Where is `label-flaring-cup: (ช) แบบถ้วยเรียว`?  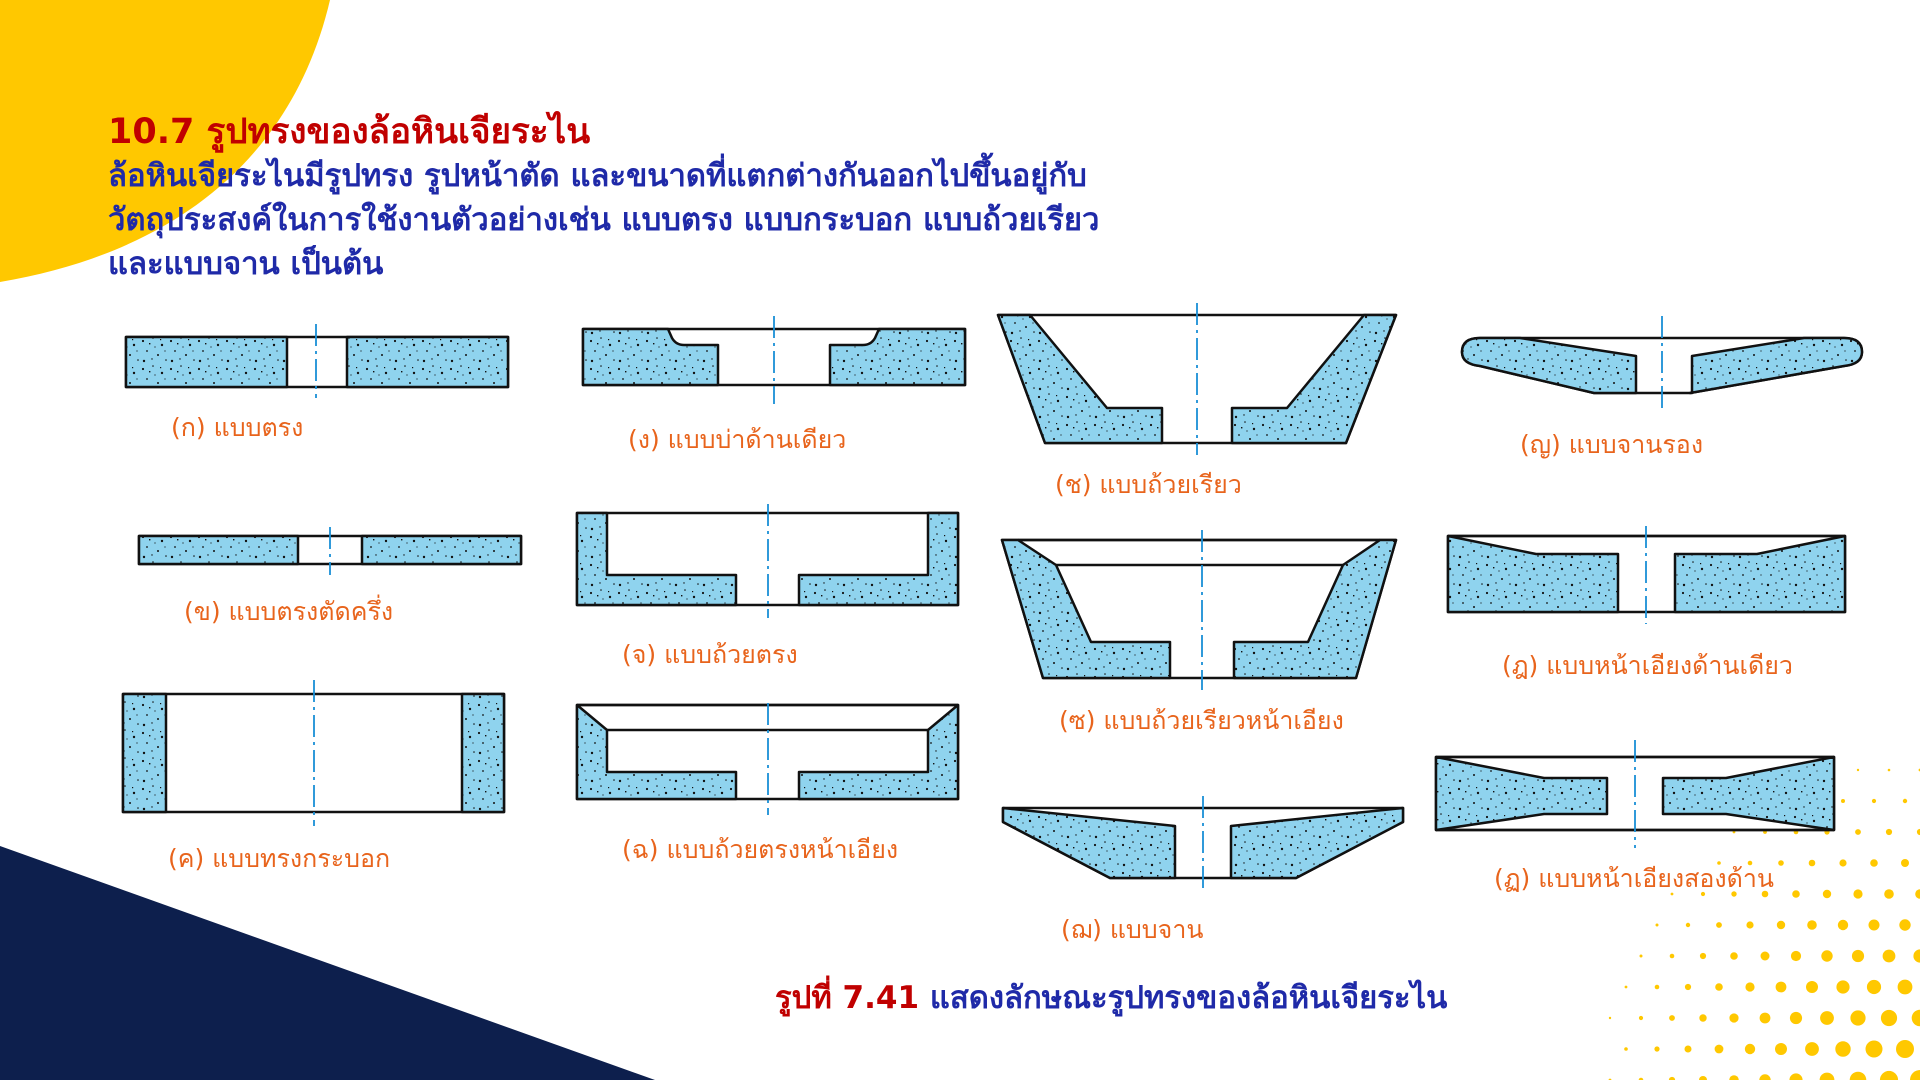 label-flaring-cup: (ช) แบบถ้วยเรียว is located at coordinates (1148, 484).